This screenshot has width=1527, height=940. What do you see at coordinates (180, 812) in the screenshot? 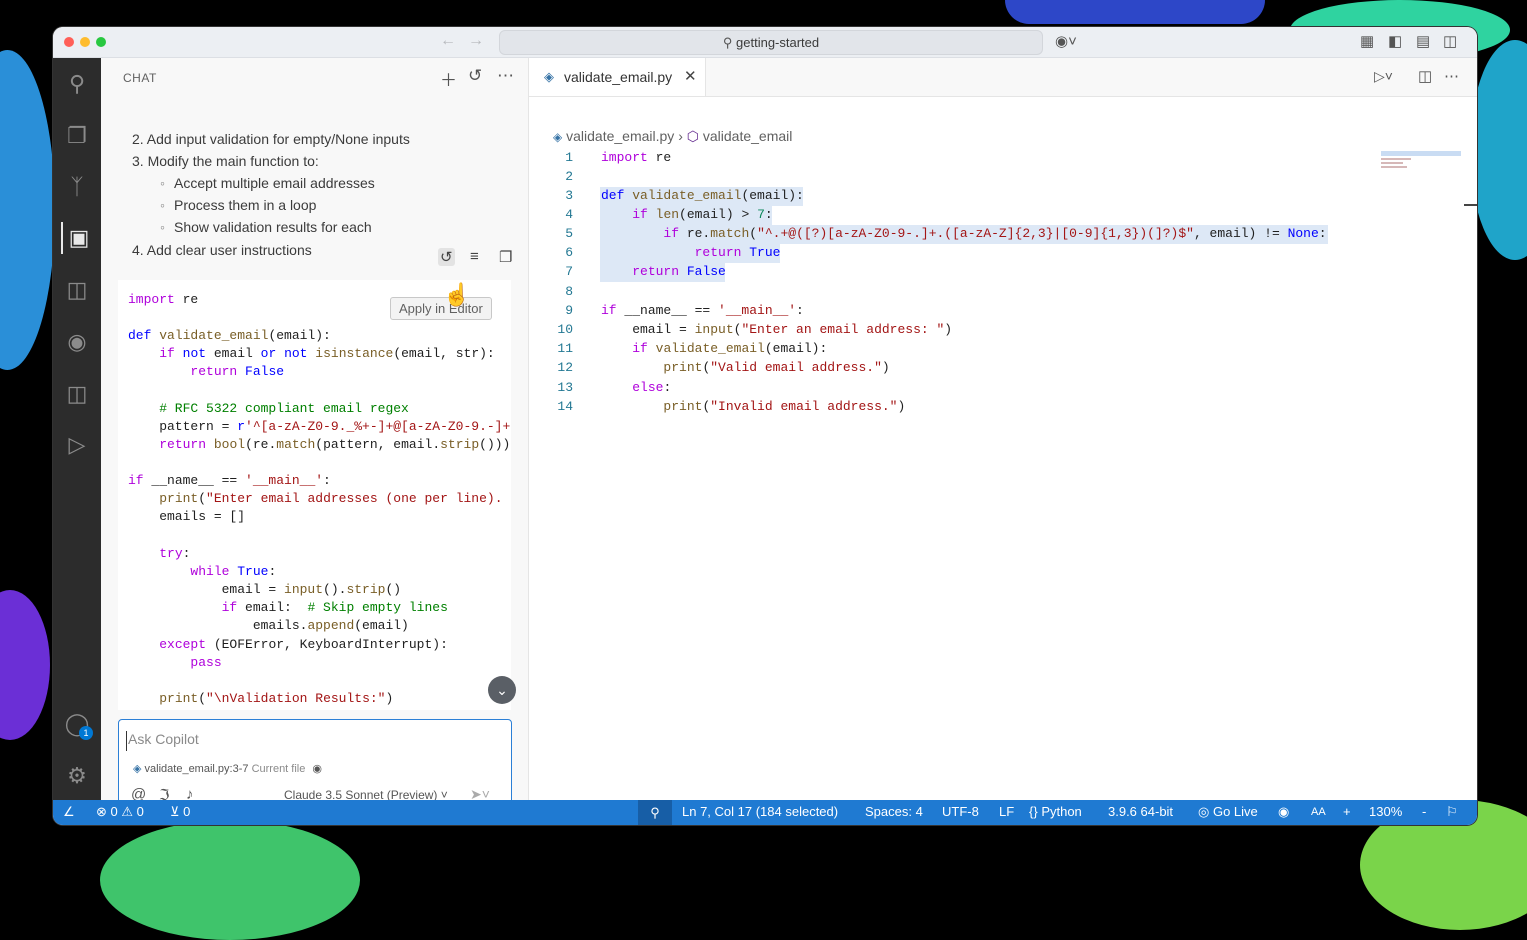
I see `ports-indicator: ⊻ 0` at bounding box center [180, 812].